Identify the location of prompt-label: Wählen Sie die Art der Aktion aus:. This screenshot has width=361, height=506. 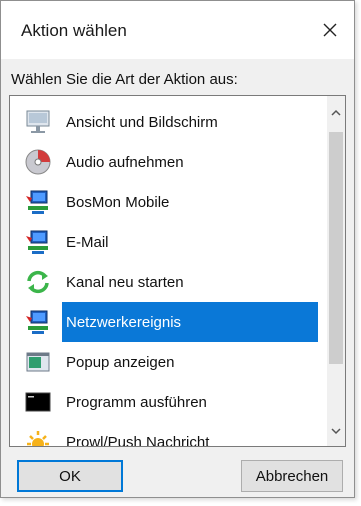
(124, 79).